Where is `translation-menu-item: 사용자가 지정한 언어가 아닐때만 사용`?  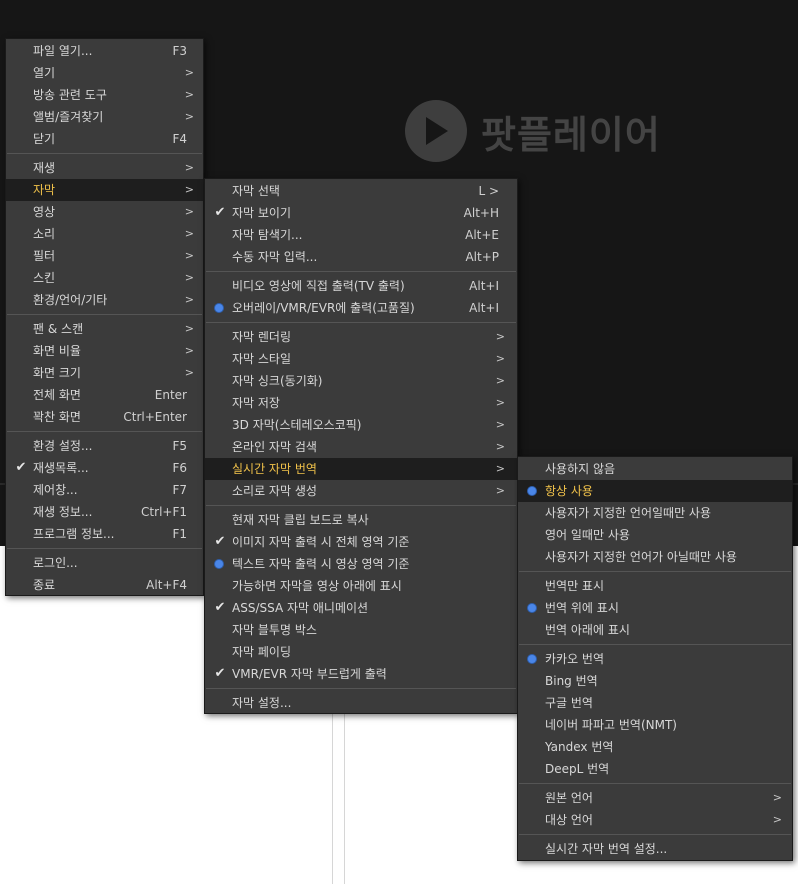
translation-menu-item: 사용자가 지정한 언어가 아닐때만 사용 is located at coordinates (655, 557).